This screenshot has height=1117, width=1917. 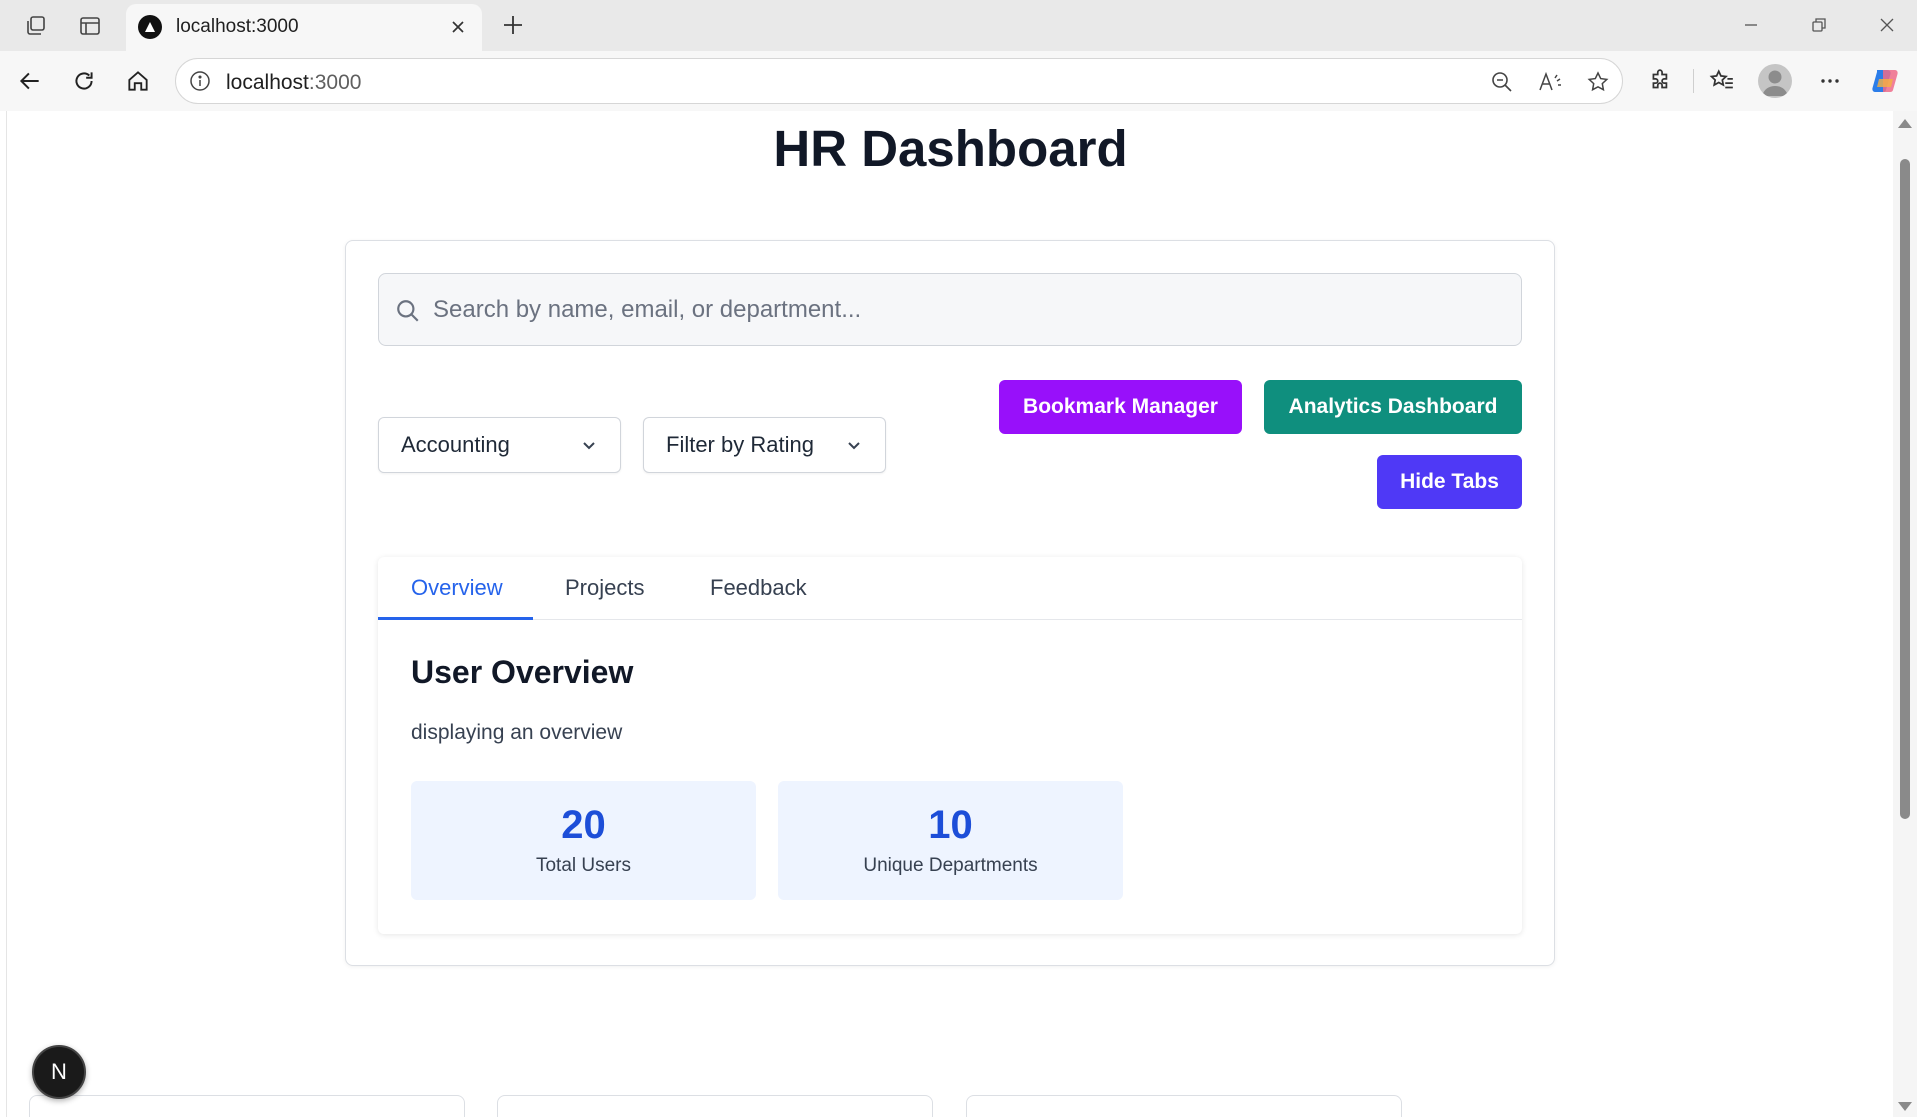 I want to click on address-text: localhost:3000, so click(x=293, y=83).